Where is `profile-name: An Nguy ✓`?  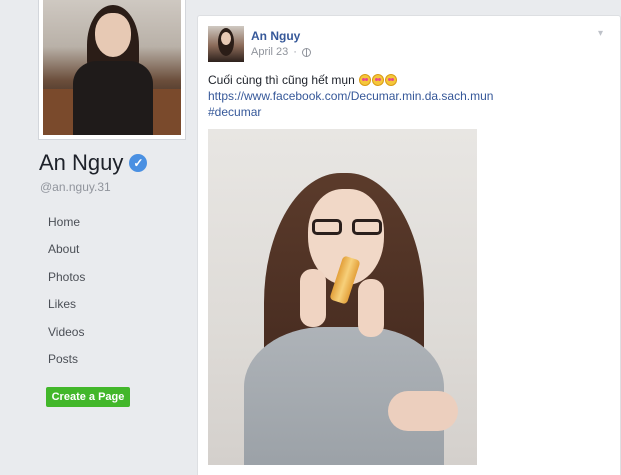 profile-name: An Nguy ✓ is located at coordinates (93, 163).